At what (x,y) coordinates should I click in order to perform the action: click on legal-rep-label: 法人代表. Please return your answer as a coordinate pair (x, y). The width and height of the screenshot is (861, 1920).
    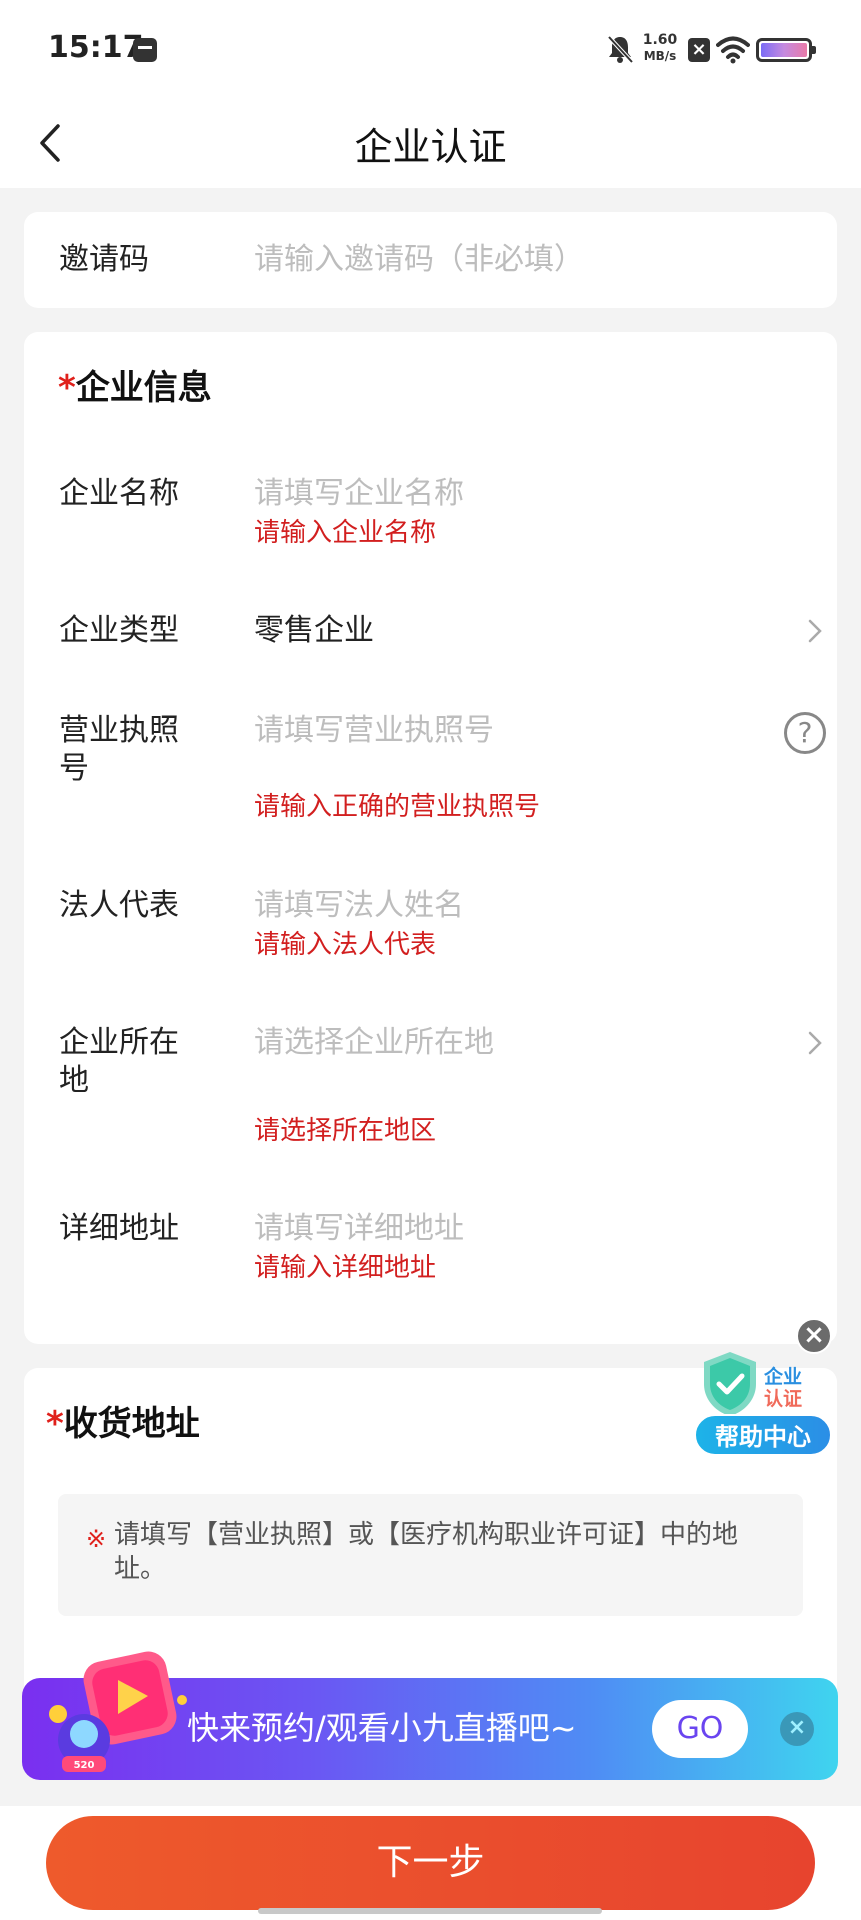
    Looking at the image, I should click on (119, 905).